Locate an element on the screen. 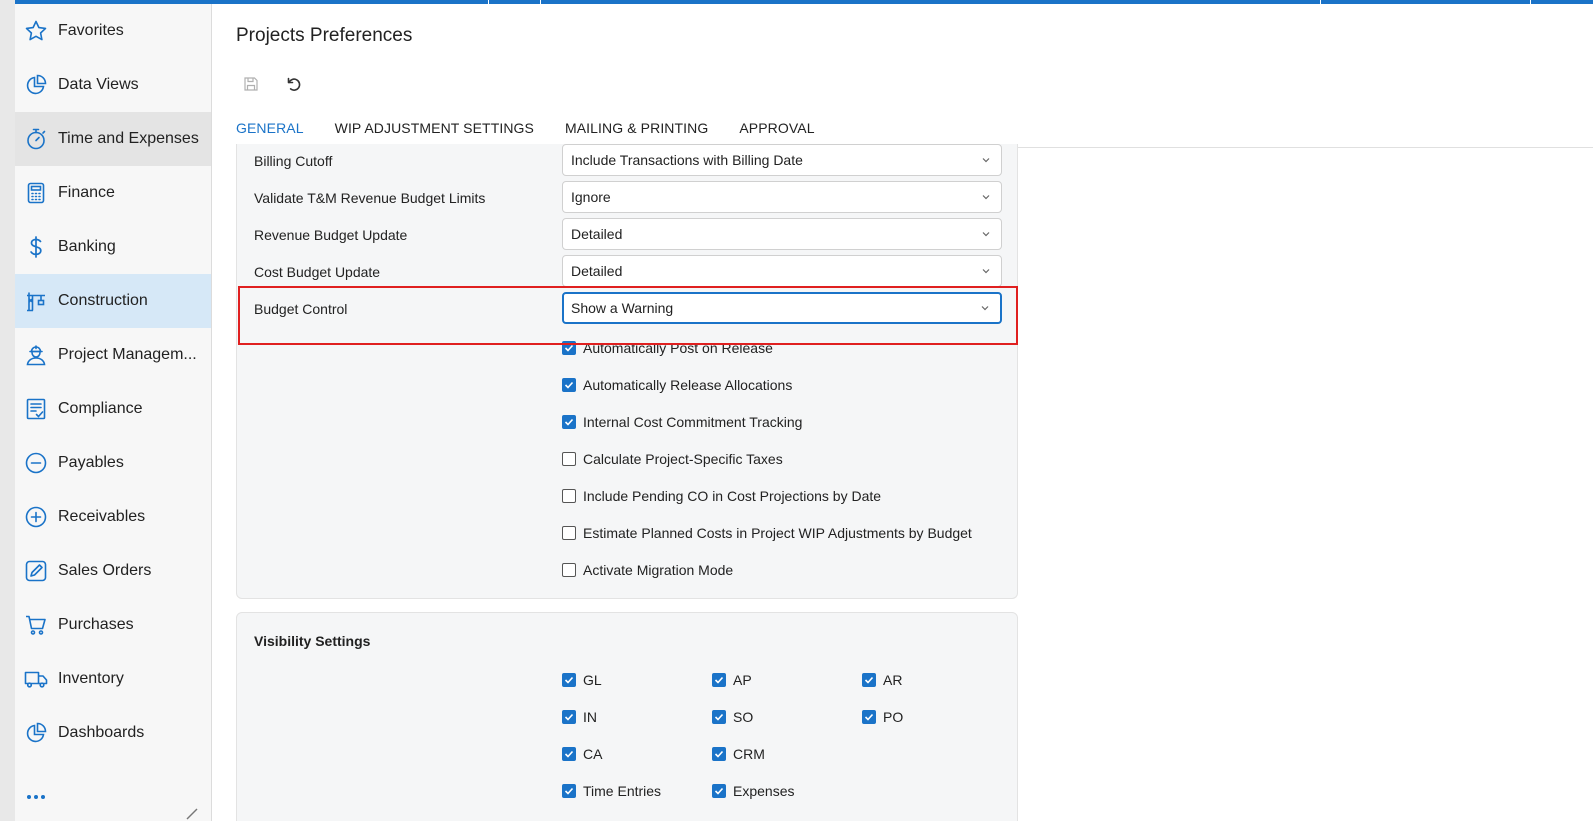 The image size is (1593, 821). visibility-time-entries-checkbox: Time Entries is located at coordinates (611, 791).